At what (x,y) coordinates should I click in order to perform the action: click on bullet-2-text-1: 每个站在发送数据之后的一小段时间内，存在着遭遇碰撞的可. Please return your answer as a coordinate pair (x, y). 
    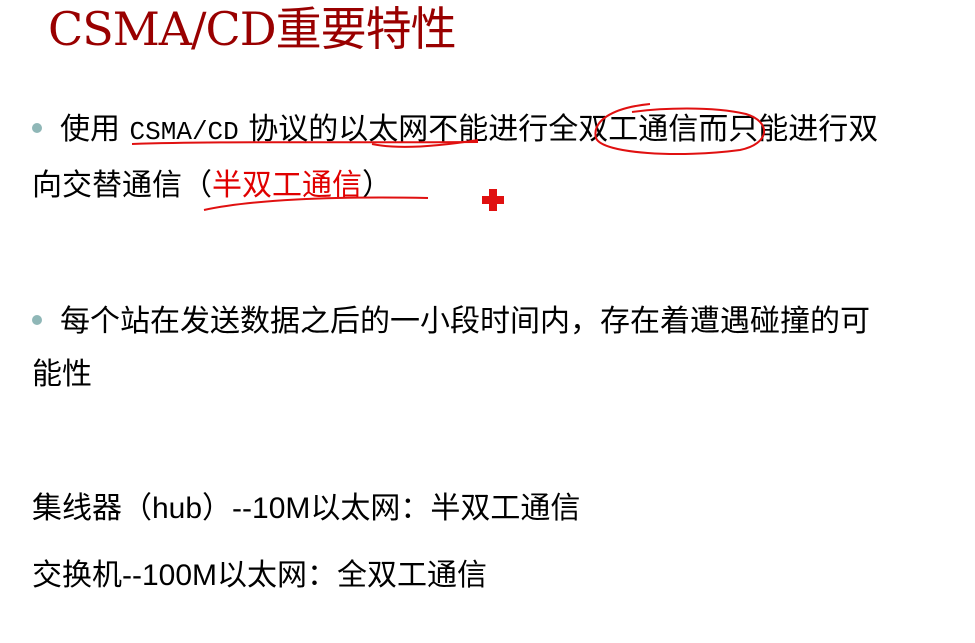
    Looking at the image, I should click on (465, 321).